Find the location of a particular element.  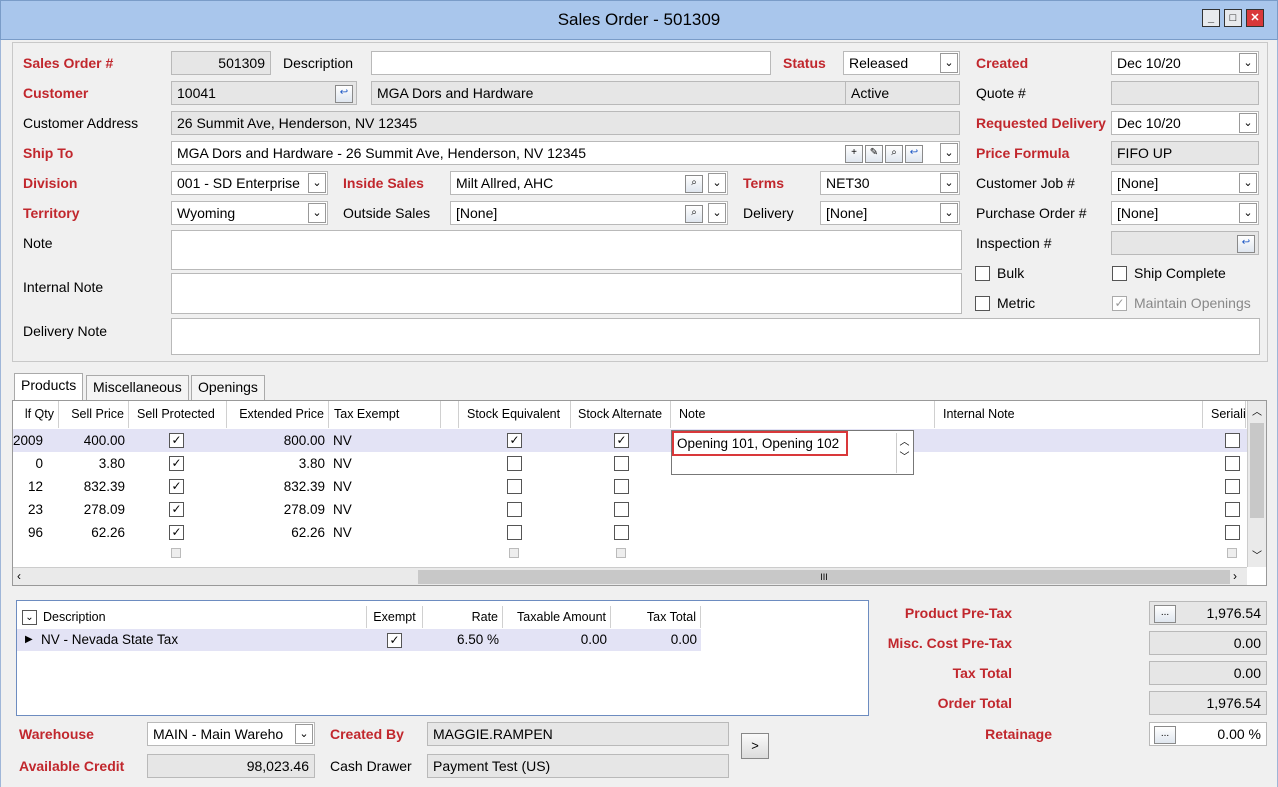

column-header: Serializ is located at coordinates (1224, 414).